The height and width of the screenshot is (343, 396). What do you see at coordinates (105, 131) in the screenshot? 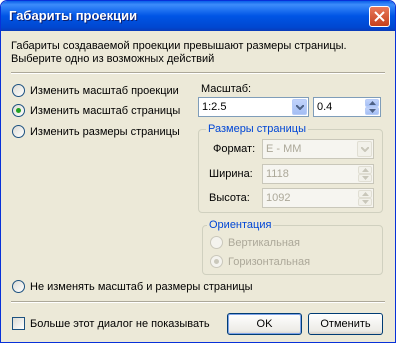
I see `radio-label: Изменить размеры страницы` at bounding box center [105, 131].